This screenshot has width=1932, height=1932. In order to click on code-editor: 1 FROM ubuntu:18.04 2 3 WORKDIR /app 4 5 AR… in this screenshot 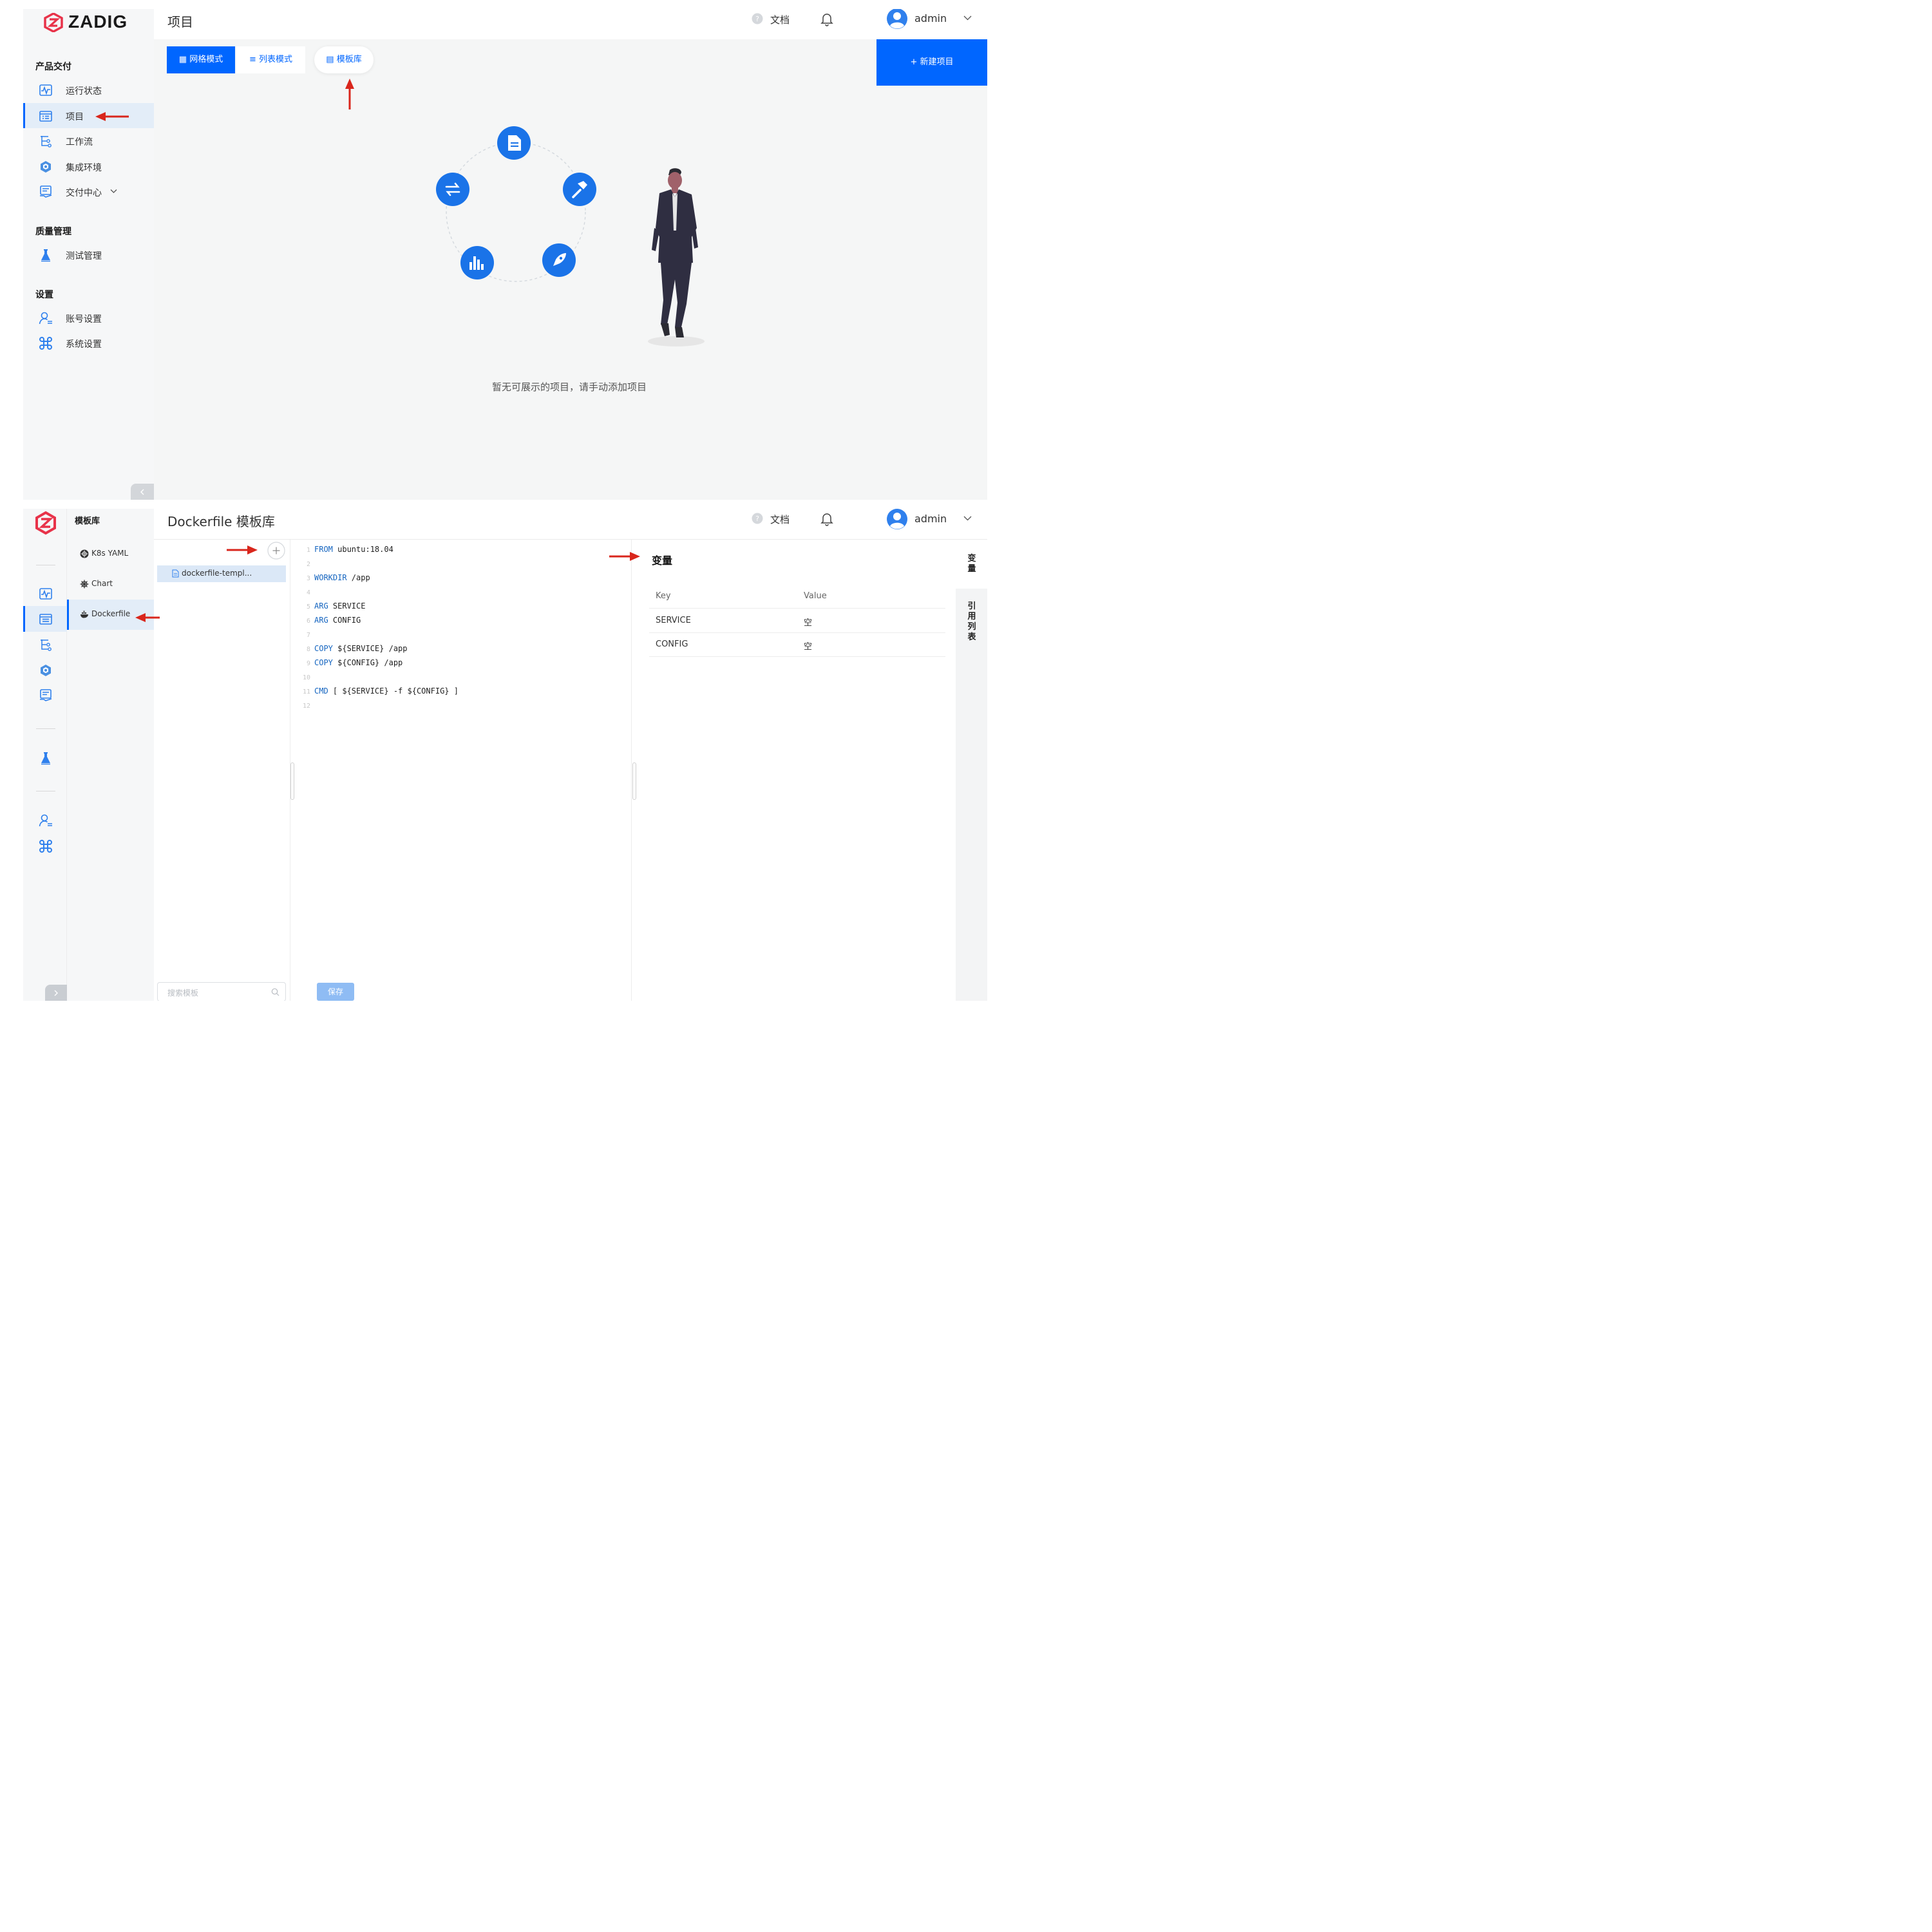, I will do `click(465, 772)`.